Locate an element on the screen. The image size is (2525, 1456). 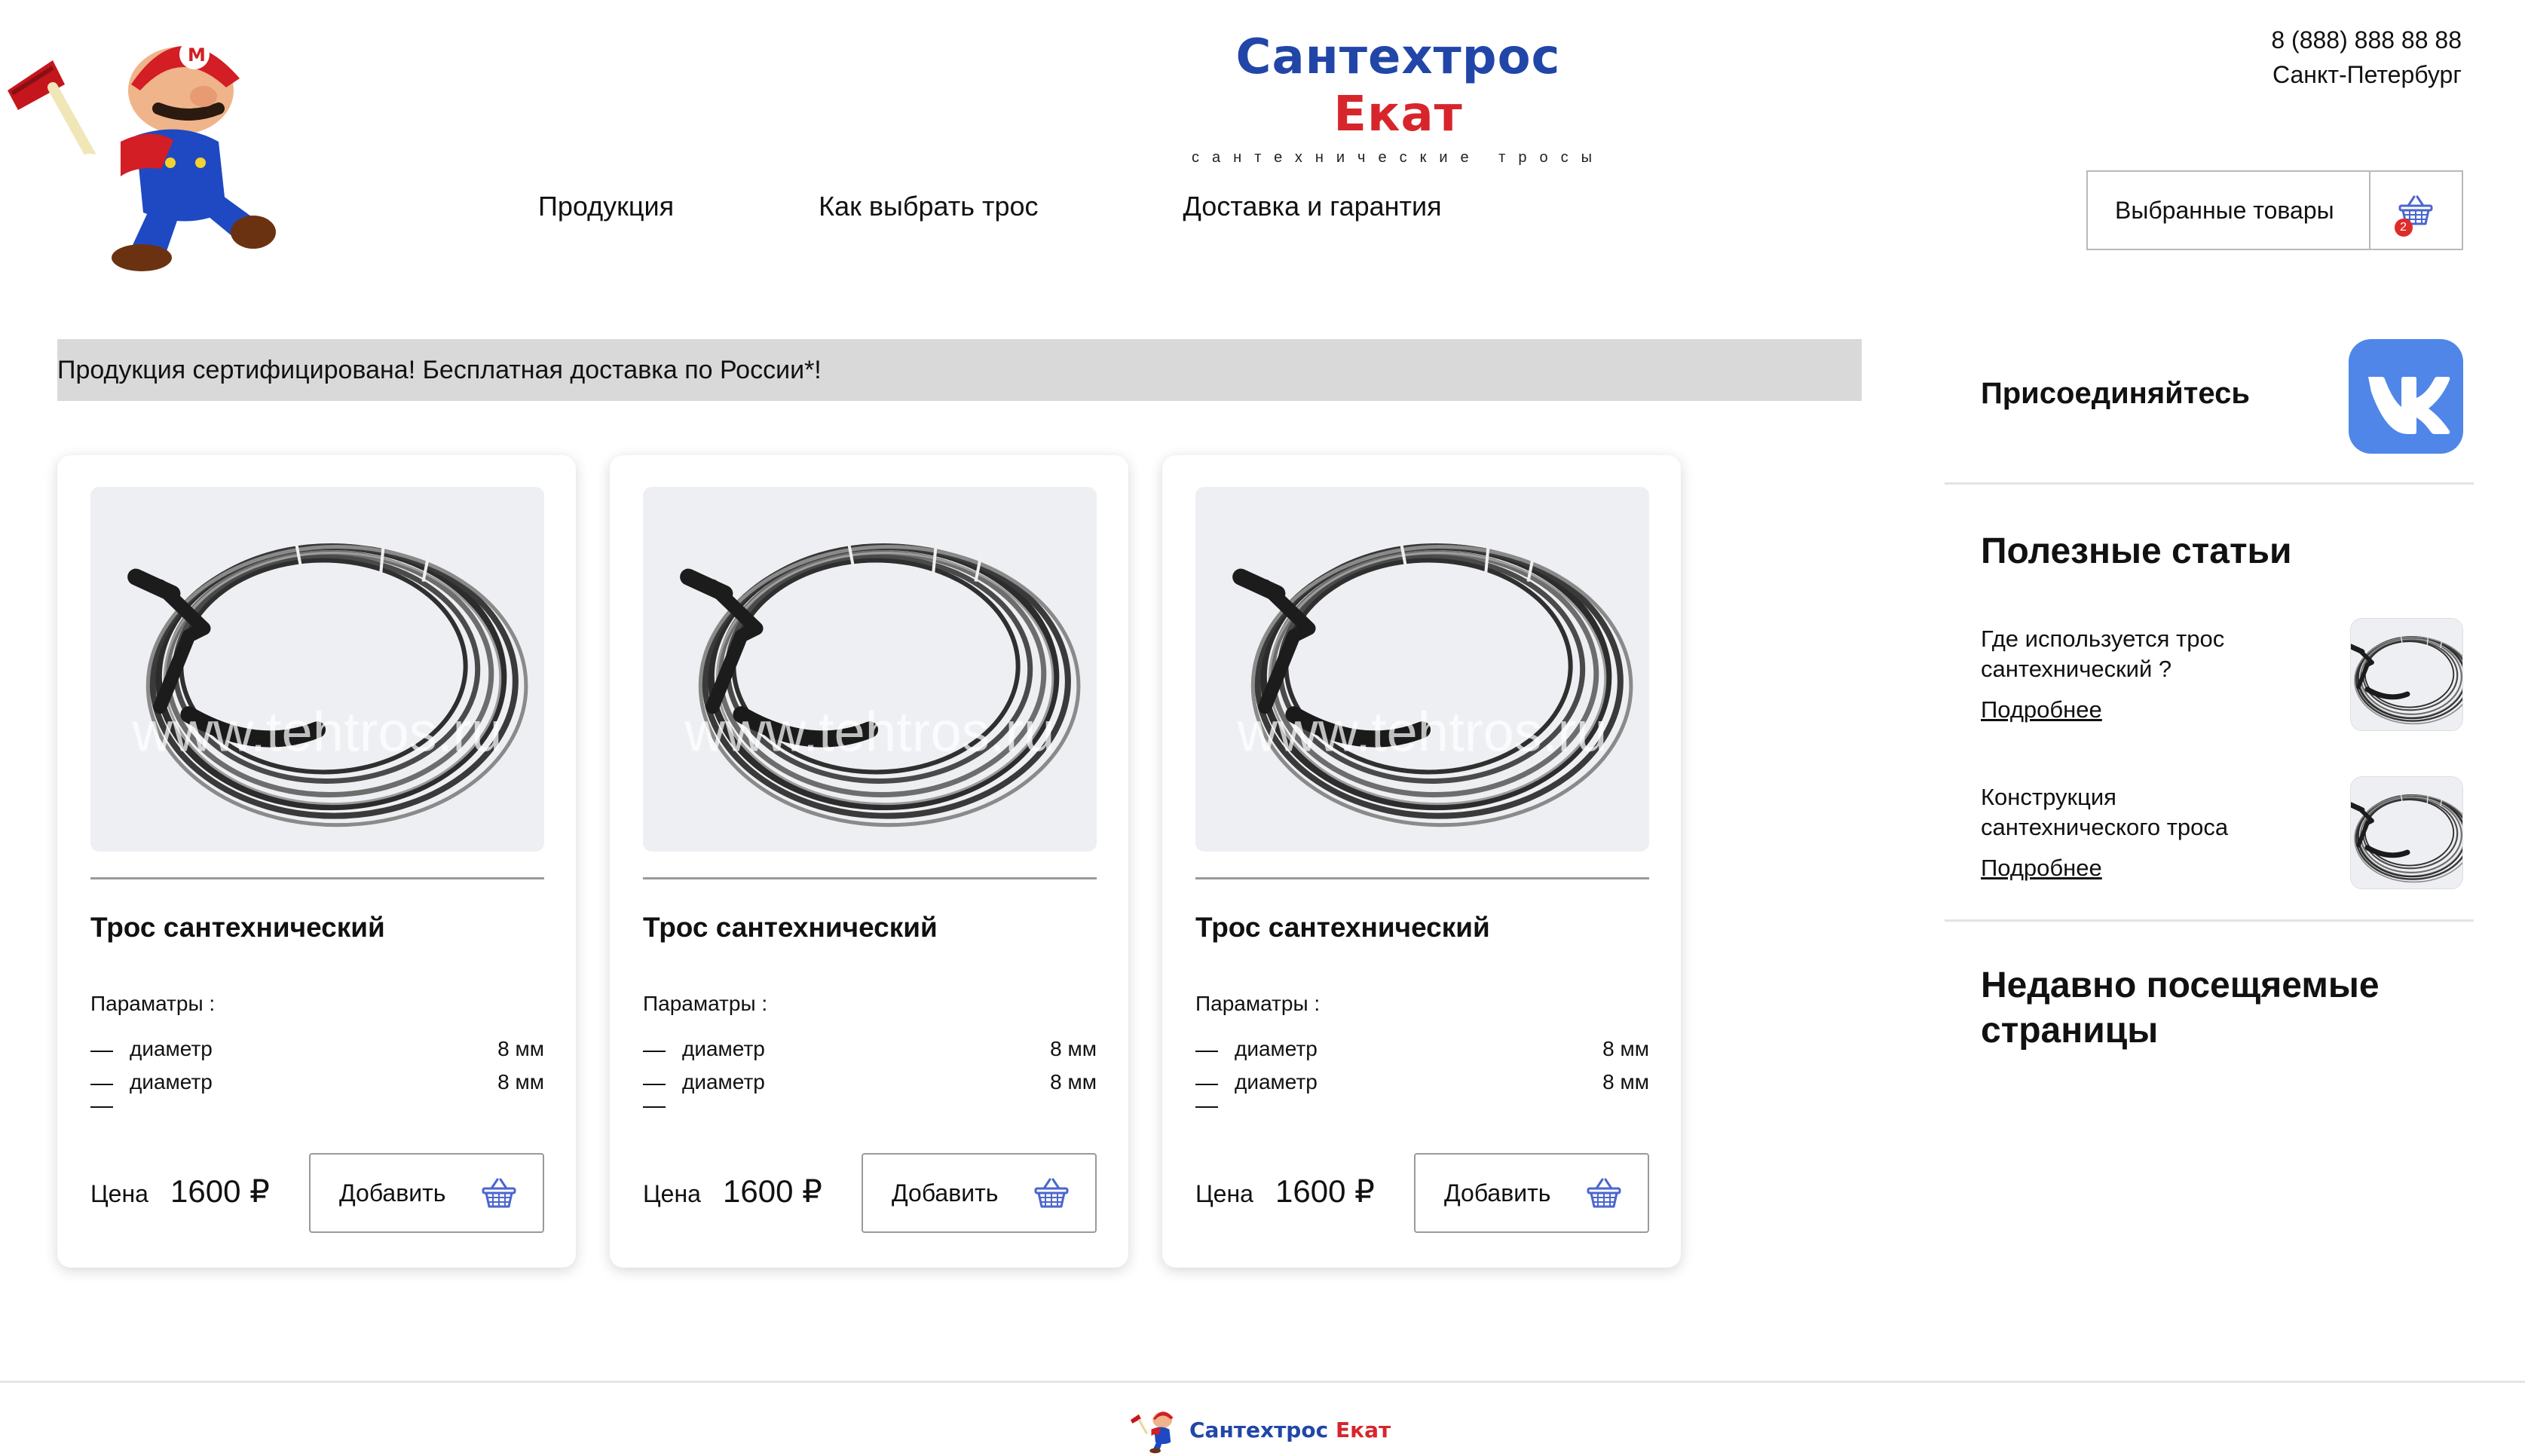
brand-logo: Сантехтрос Екат сантехнические тросы is located at coordinates (1398, 98).